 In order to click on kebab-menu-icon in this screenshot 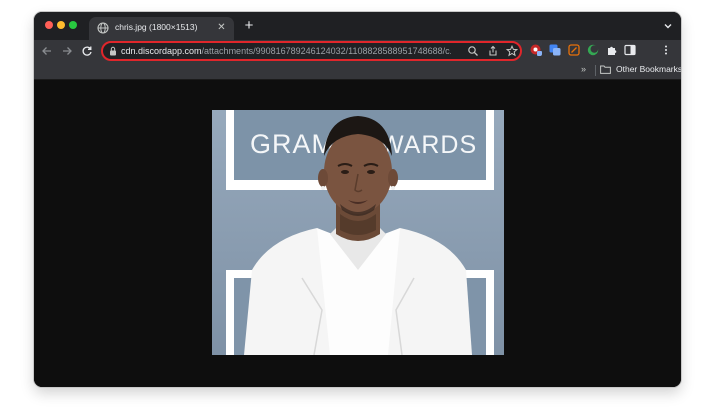, I will do `click(666, 50)`.